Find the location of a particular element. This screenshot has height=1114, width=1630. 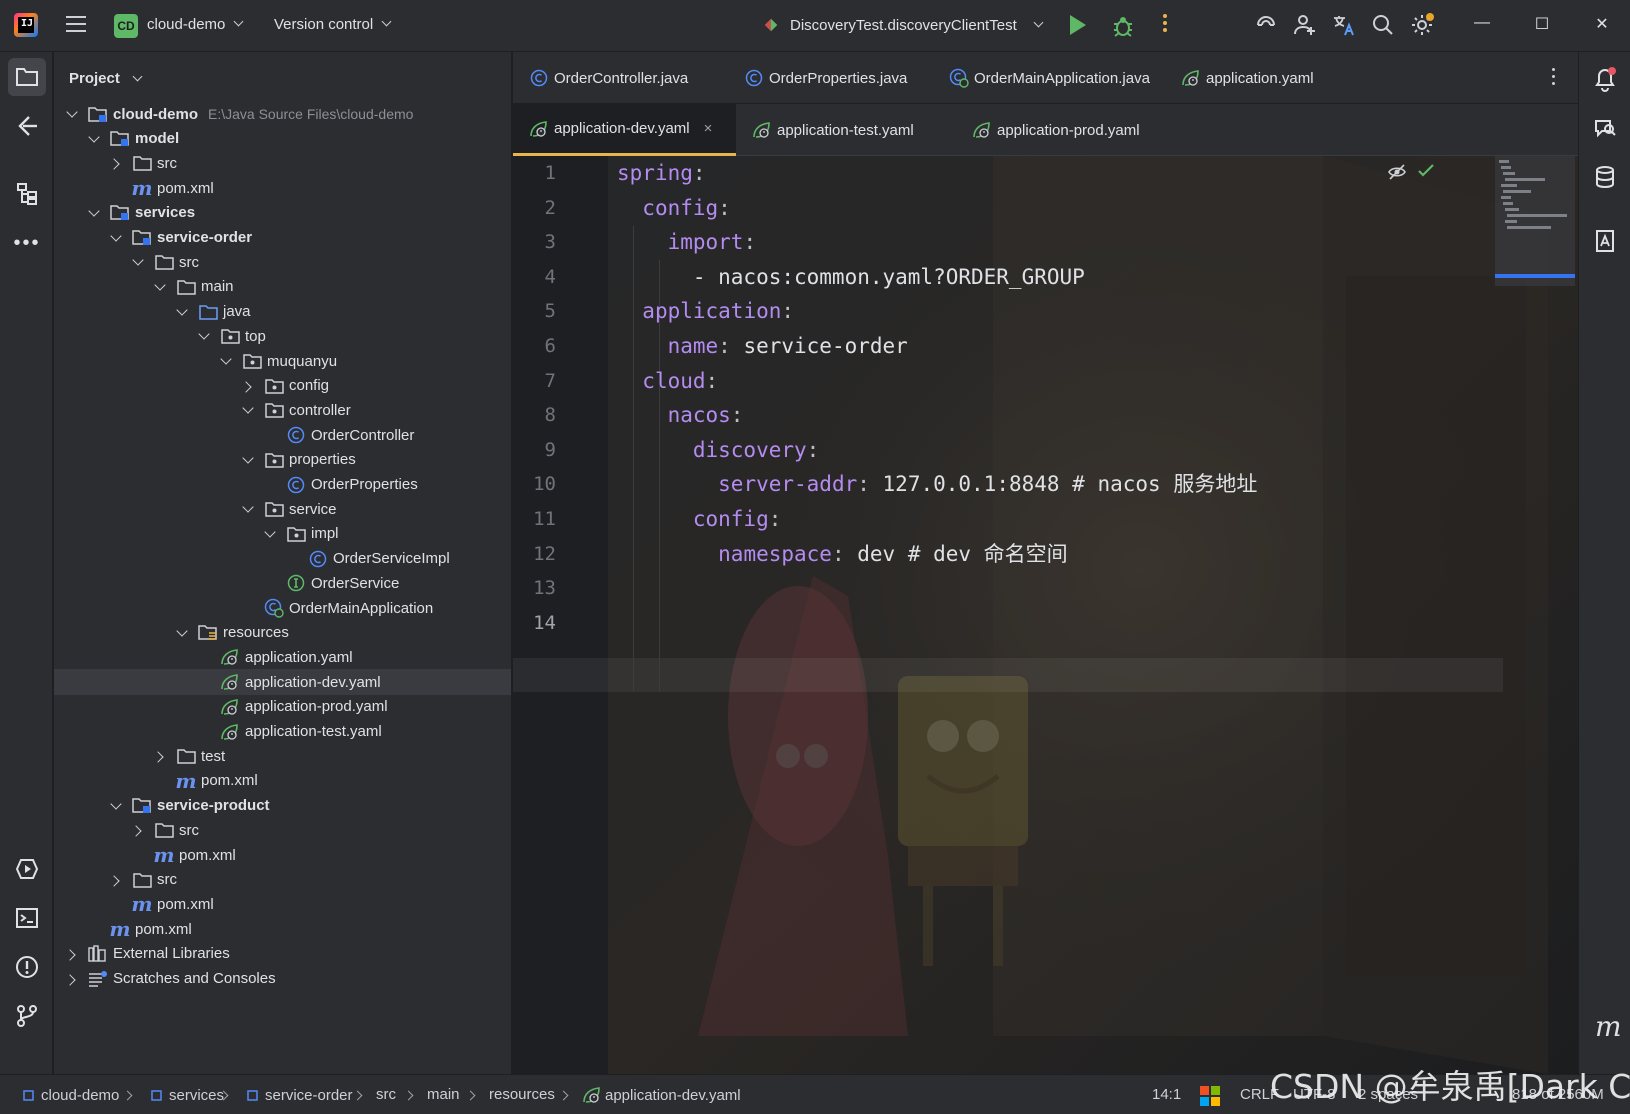

main-menu-icon is located at coordinates (76, 24).